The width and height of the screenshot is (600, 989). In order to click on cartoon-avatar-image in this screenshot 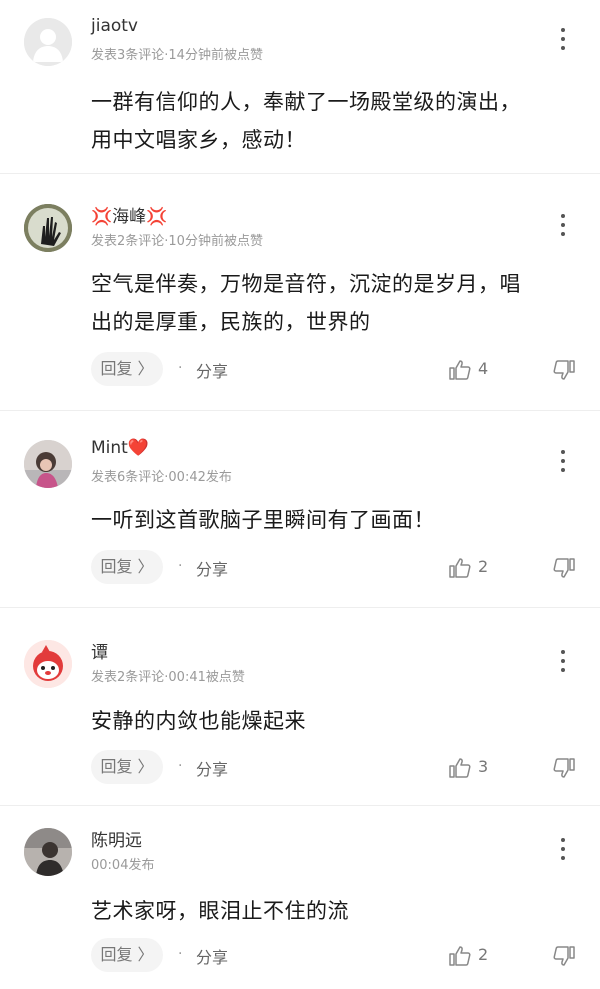, I will do `click(48, 664)`.